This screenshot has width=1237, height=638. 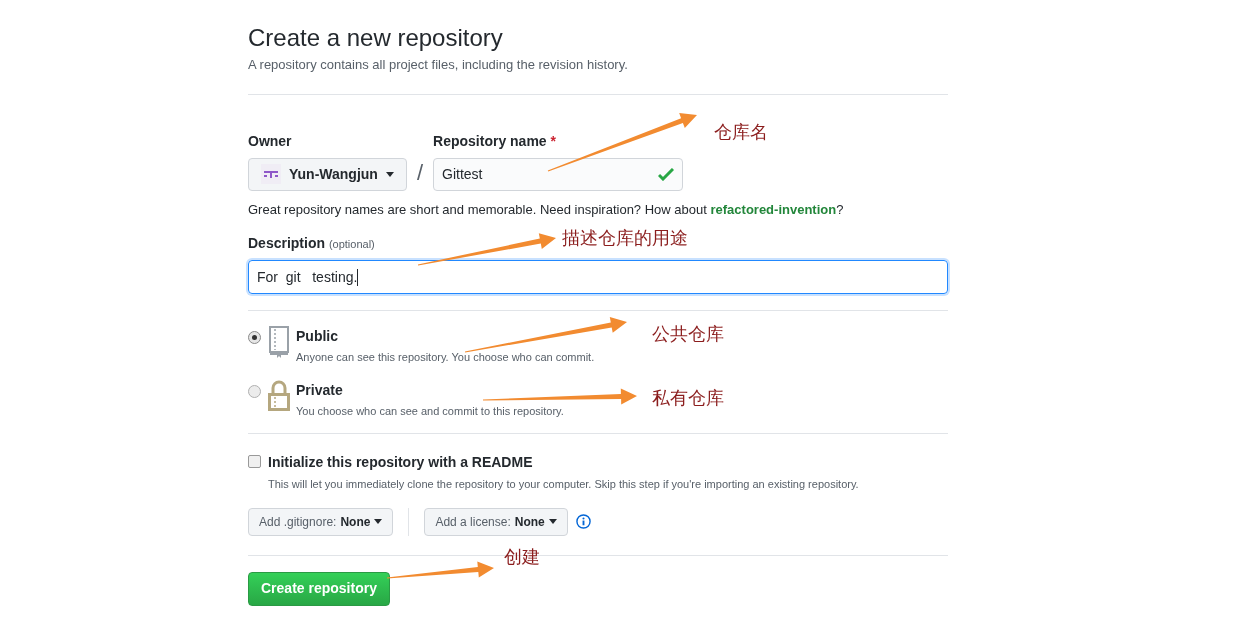 I want to click on visibility-title: Private, so click(x=319, y=390).